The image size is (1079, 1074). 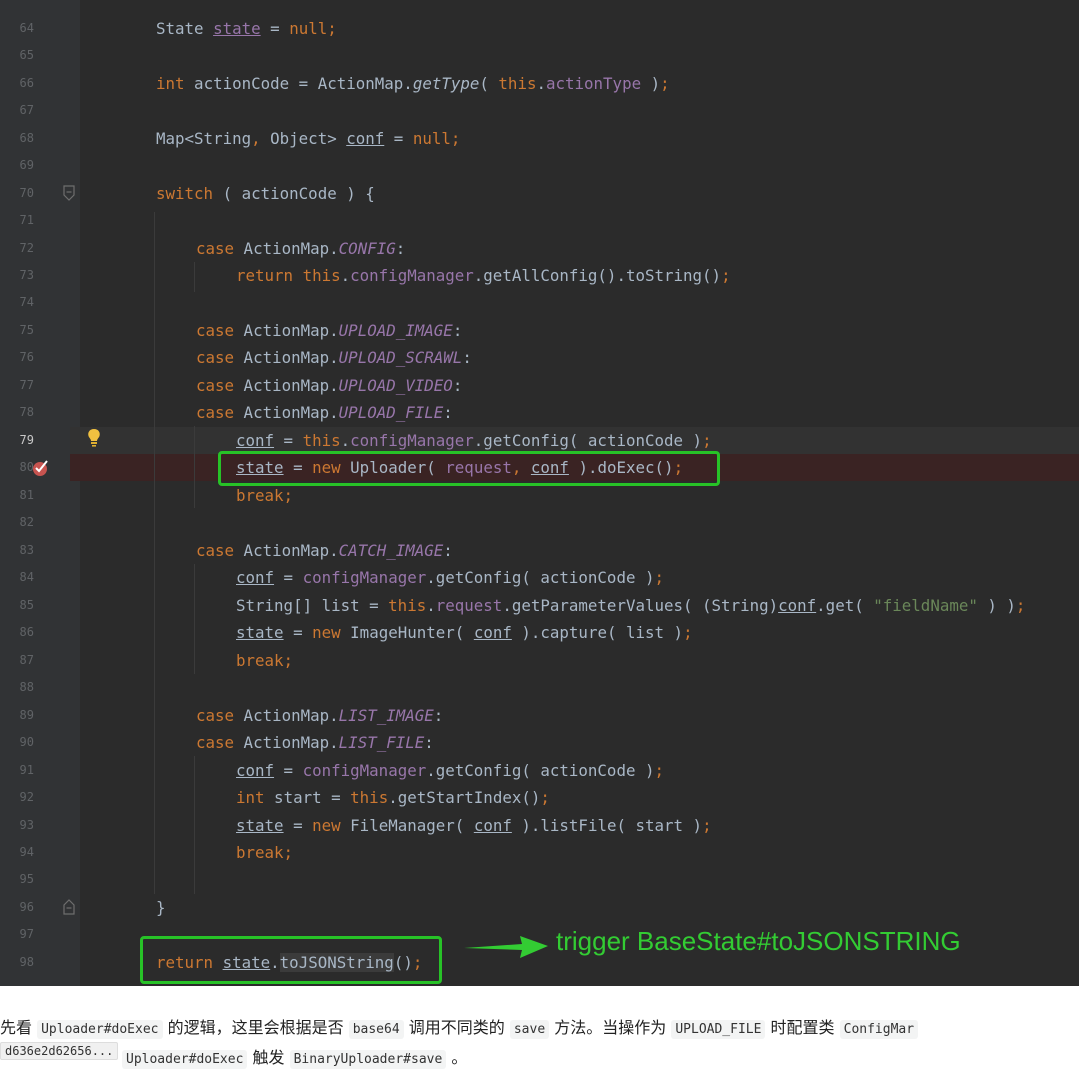 I want to click on line-number: 84, so click(x=26, y=577).